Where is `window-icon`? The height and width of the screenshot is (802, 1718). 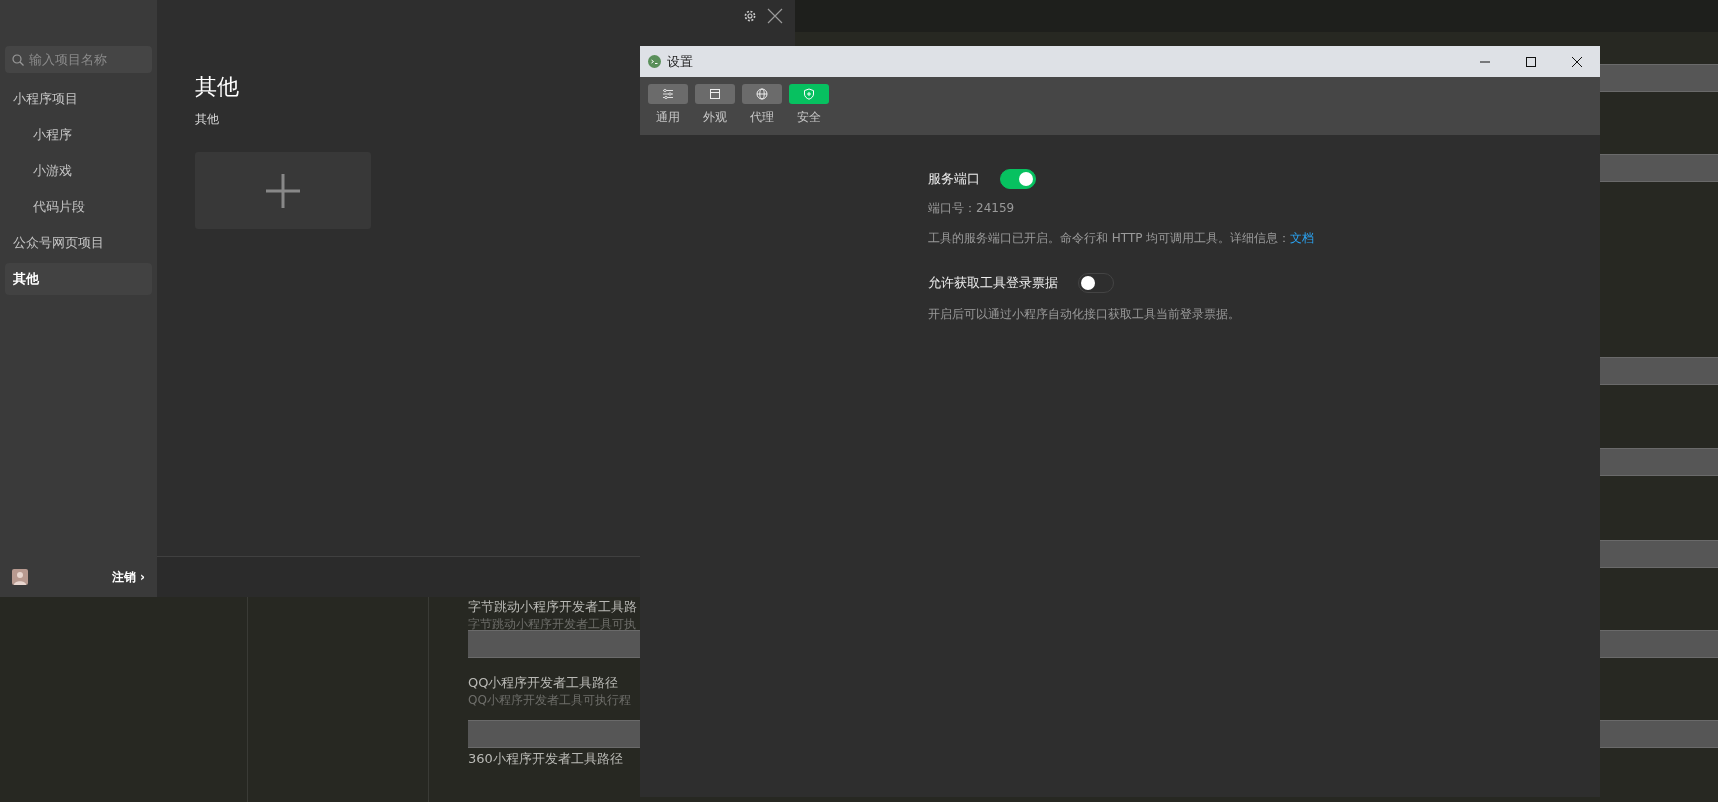
window-icon is located at coordinates (715, 94).